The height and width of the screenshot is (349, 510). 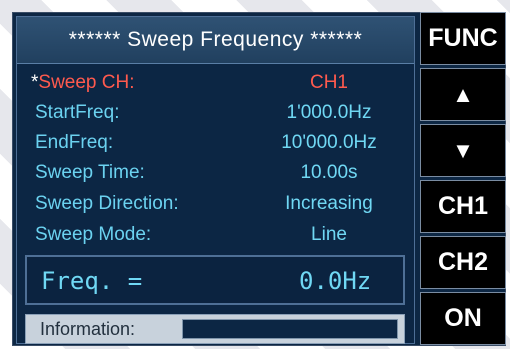 What do you see at coordinates (74, 143) in the screenshot?
I see `end-freq-label: EndFreq:` at bounding box center [74, 143].